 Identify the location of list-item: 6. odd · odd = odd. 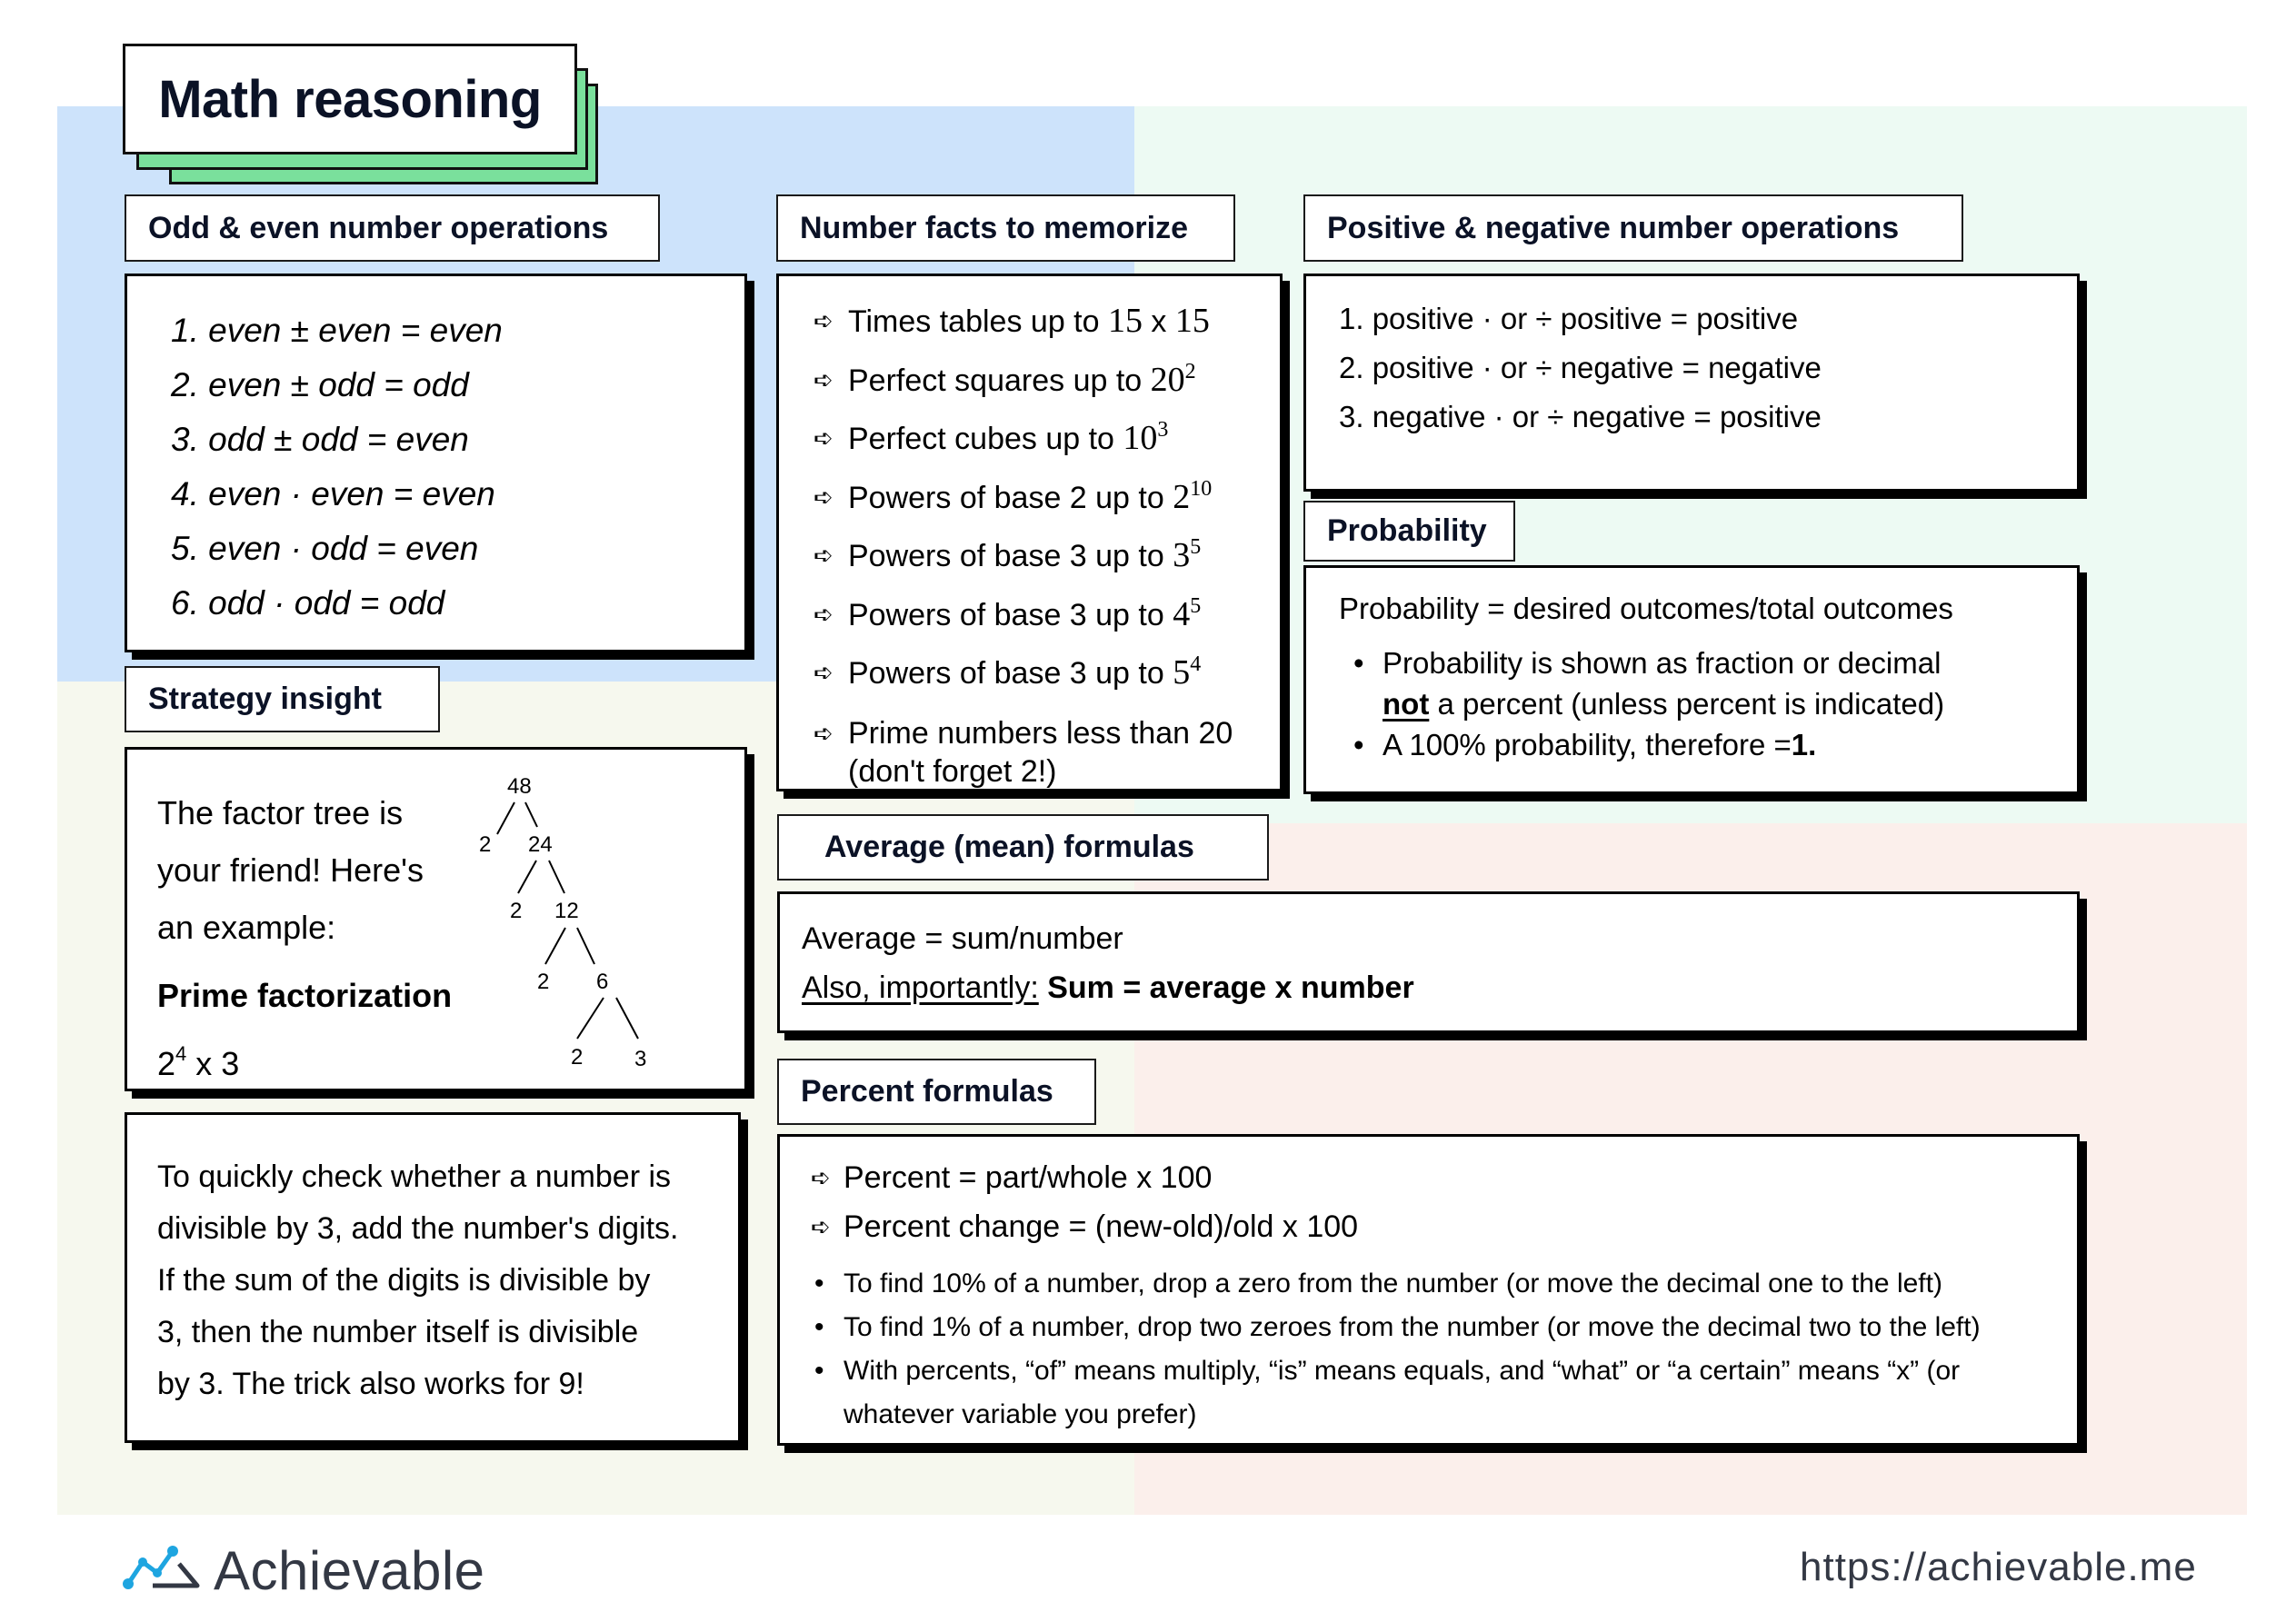
(308, 603).